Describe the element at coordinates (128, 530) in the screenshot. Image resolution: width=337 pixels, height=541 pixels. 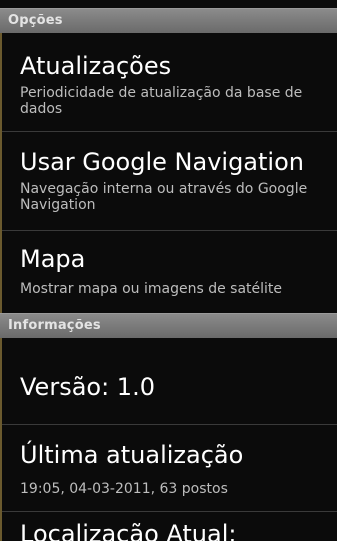
I see `pref-title: Localização Atual:` at that location.